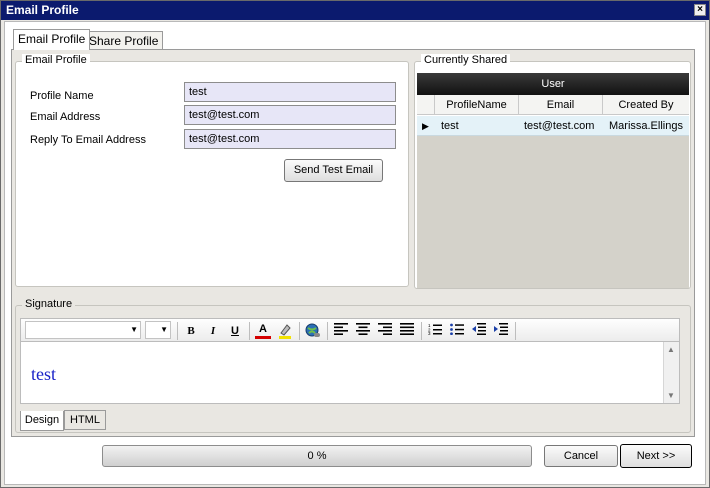 Image resolution: width=710 pixels, height=488 pixels. Describe the element at coordinates (466, 60) in the screenshot. I see `currently-shared-legend: Currently Shared` at that location.